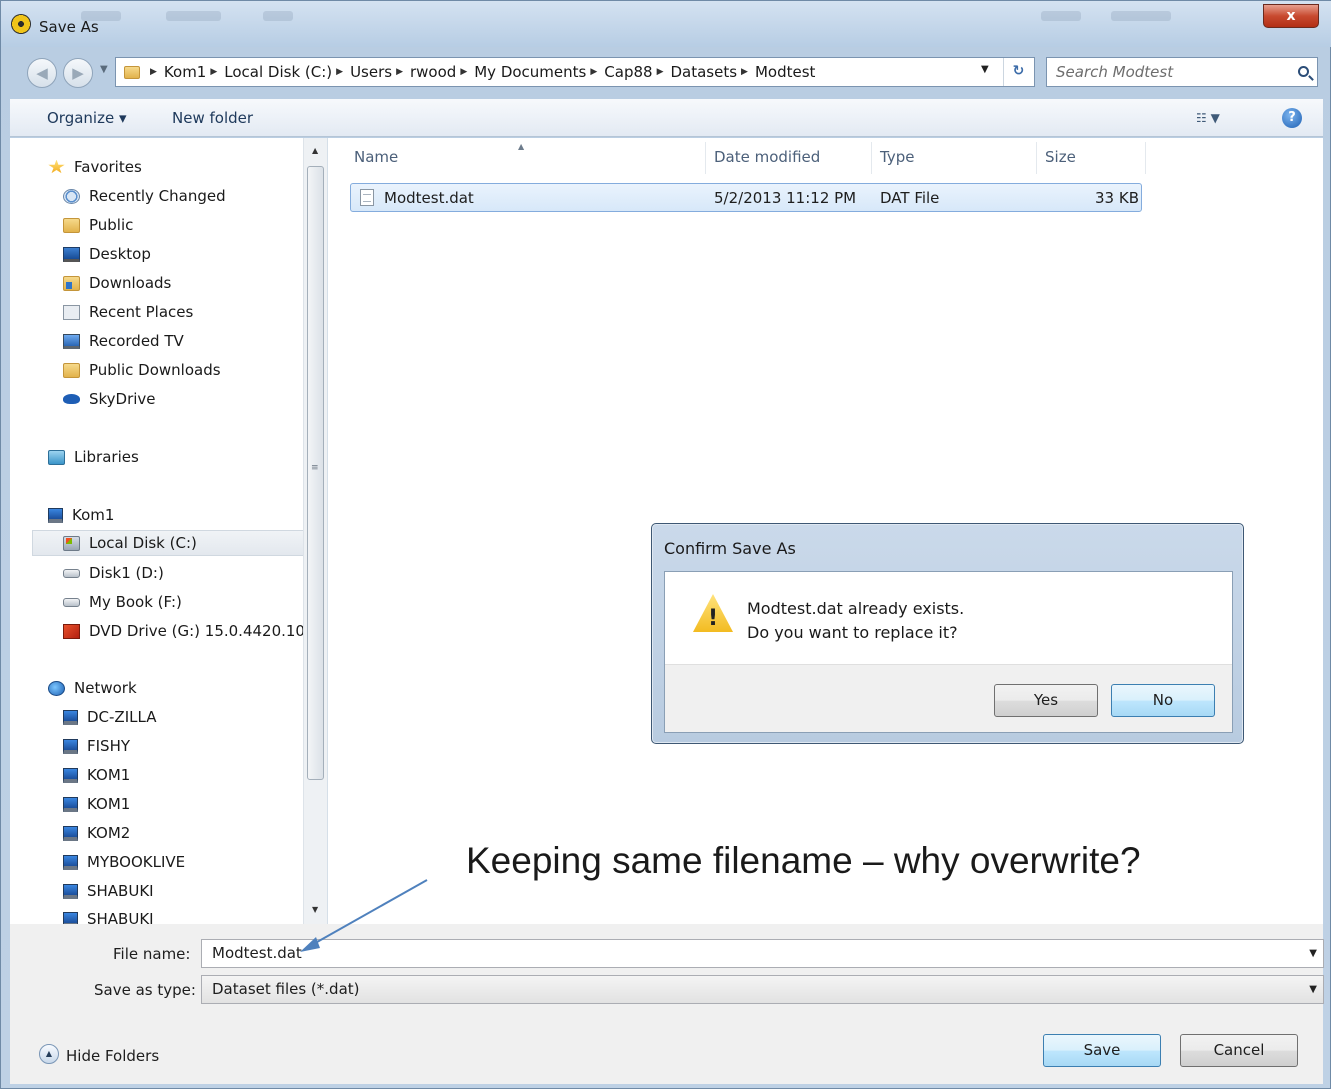 Image resolution: width=1331 pixels, height=1089 pixels. I want to click on breadcrumb-my-documents: My Documents, so click(530, 72).